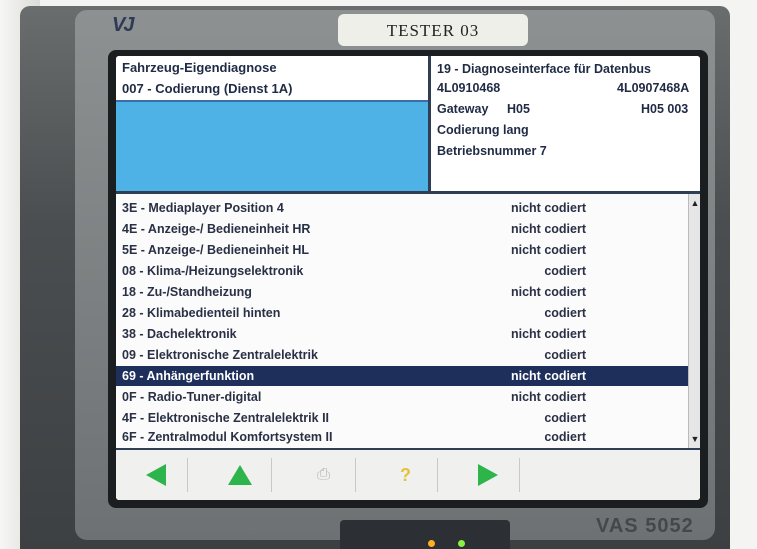 This screenshot has height=549, width=757. I want to click on help-icon: ?, so click(405, 474).